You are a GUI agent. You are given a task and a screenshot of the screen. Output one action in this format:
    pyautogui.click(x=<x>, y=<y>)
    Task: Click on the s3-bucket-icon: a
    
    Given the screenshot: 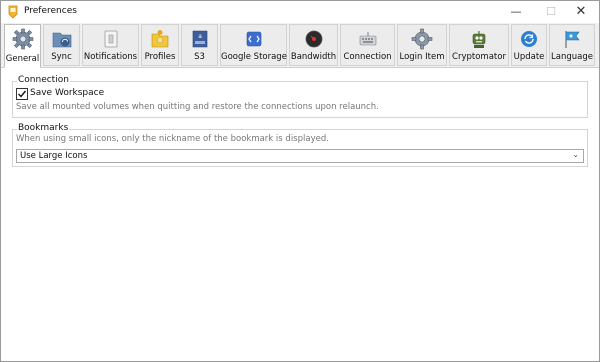 What is the action you would take?
    pyautogui.click(x=199, y=39)
    